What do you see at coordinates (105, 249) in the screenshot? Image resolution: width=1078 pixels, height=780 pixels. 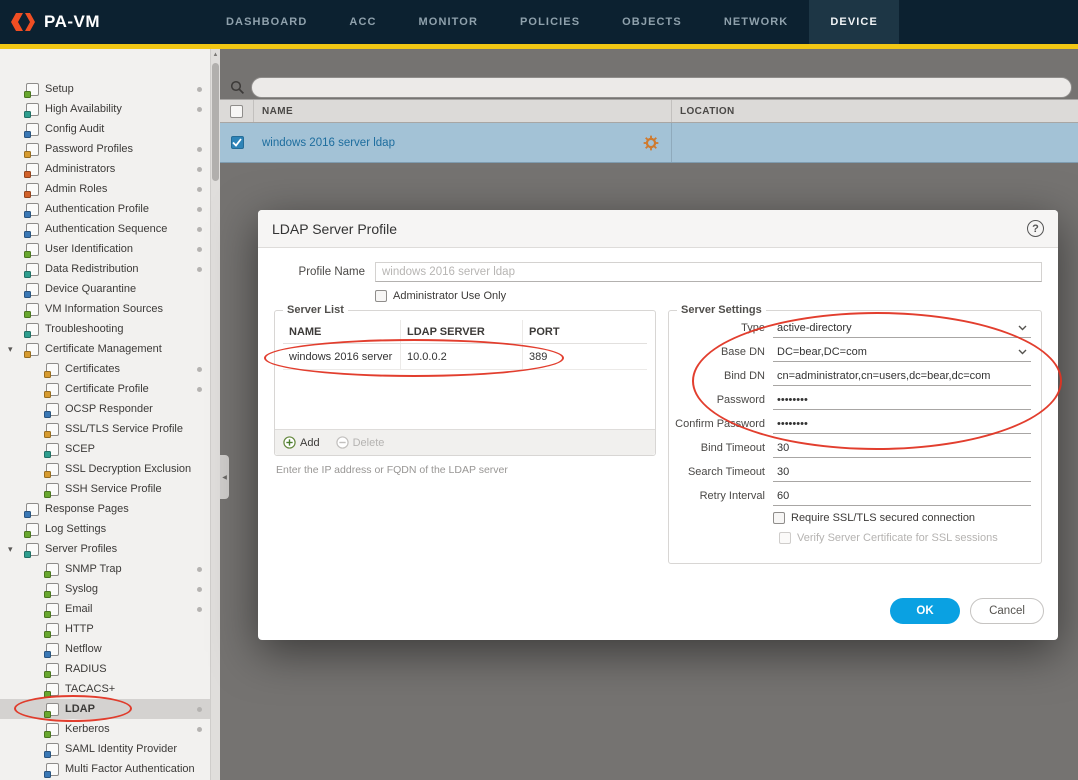 I see `sidebar-item-user-identification: User Identification` at bounding box center [105, 249].